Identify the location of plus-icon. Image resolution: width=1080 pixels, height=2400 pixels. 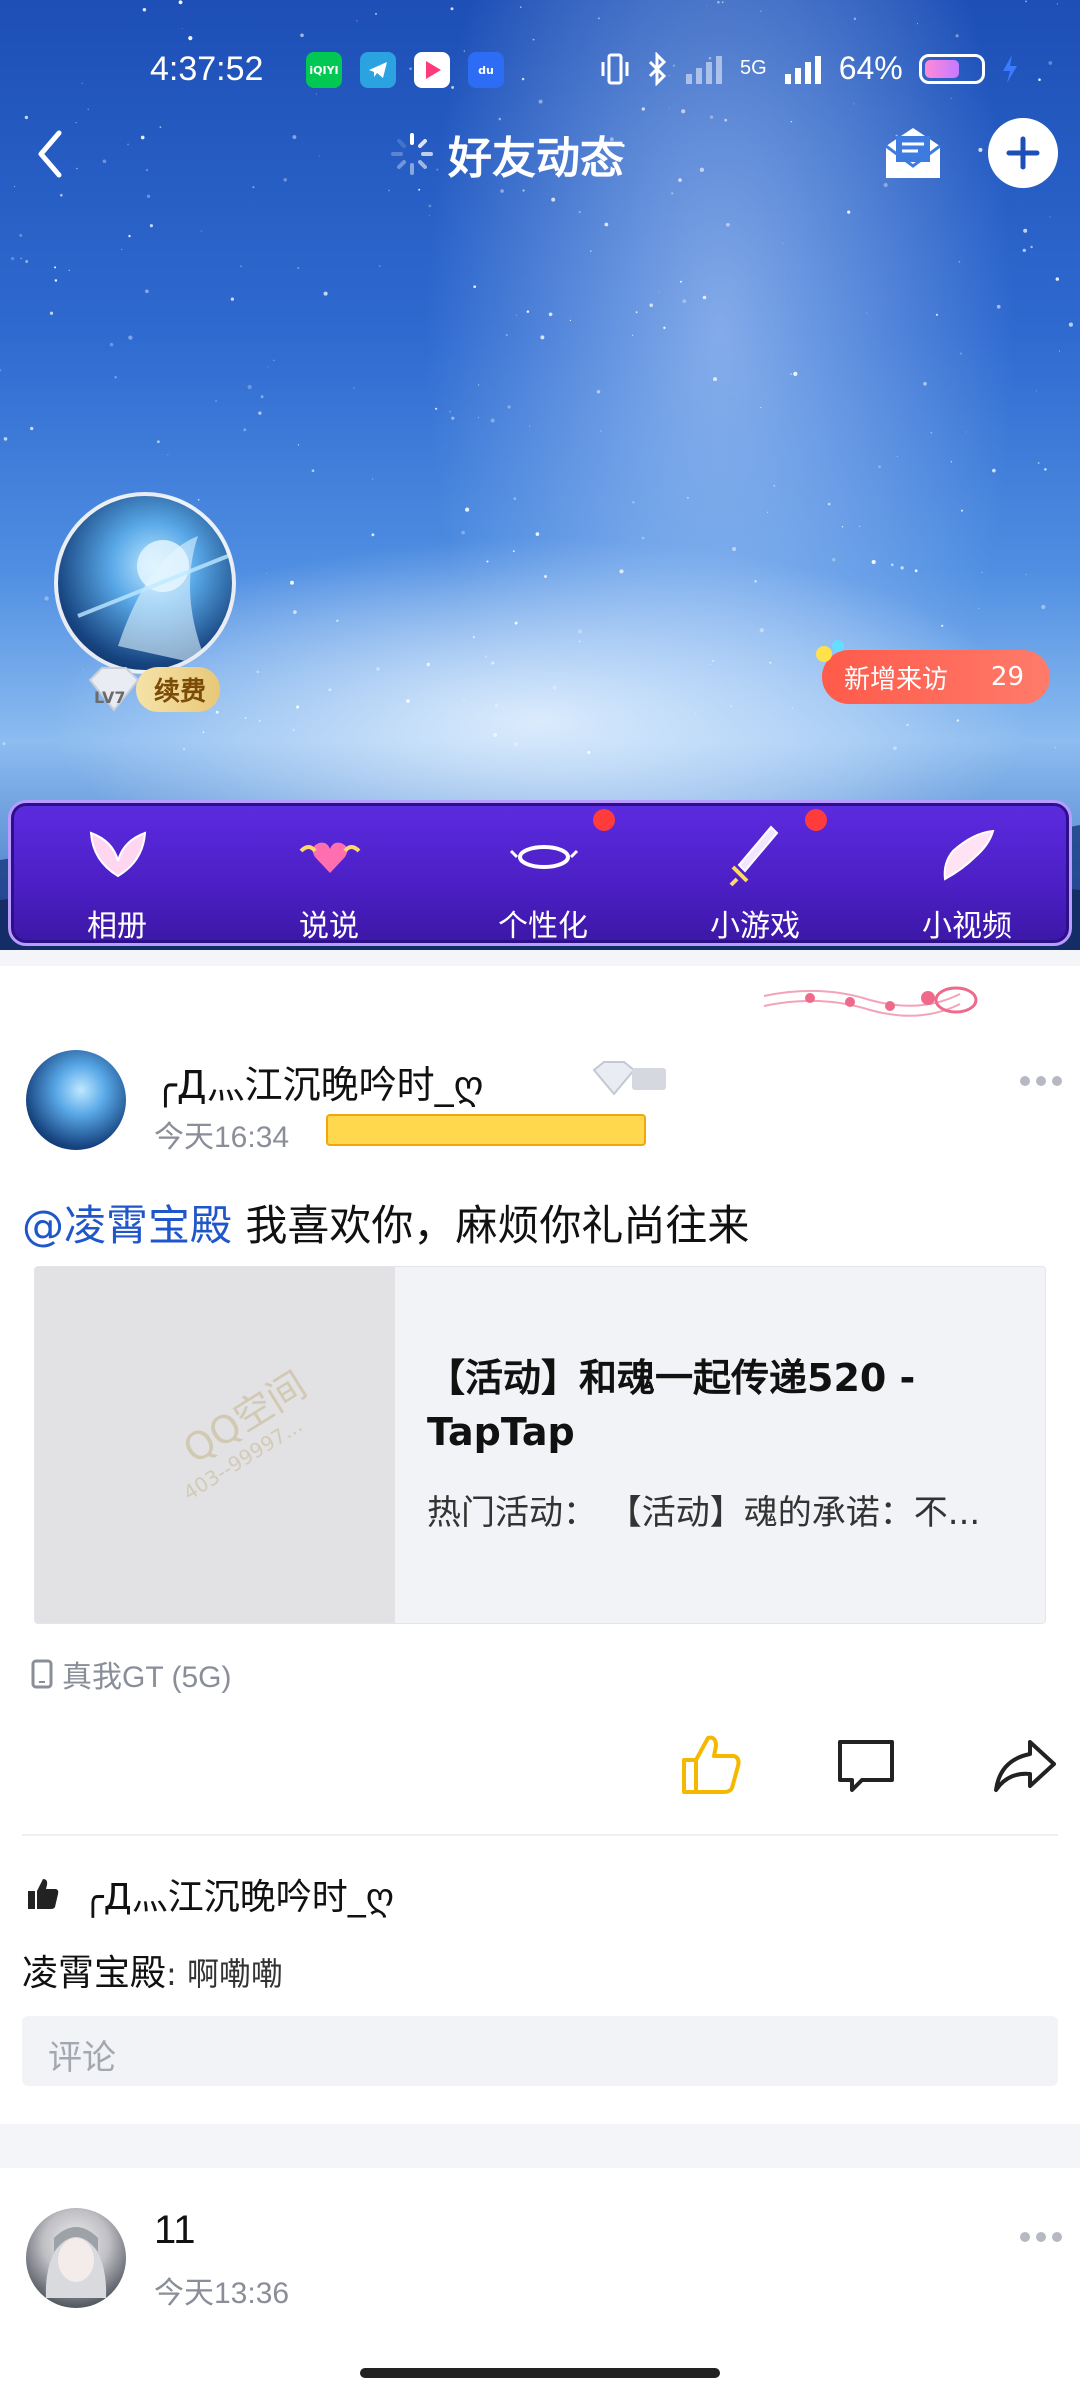
(1023, 153).